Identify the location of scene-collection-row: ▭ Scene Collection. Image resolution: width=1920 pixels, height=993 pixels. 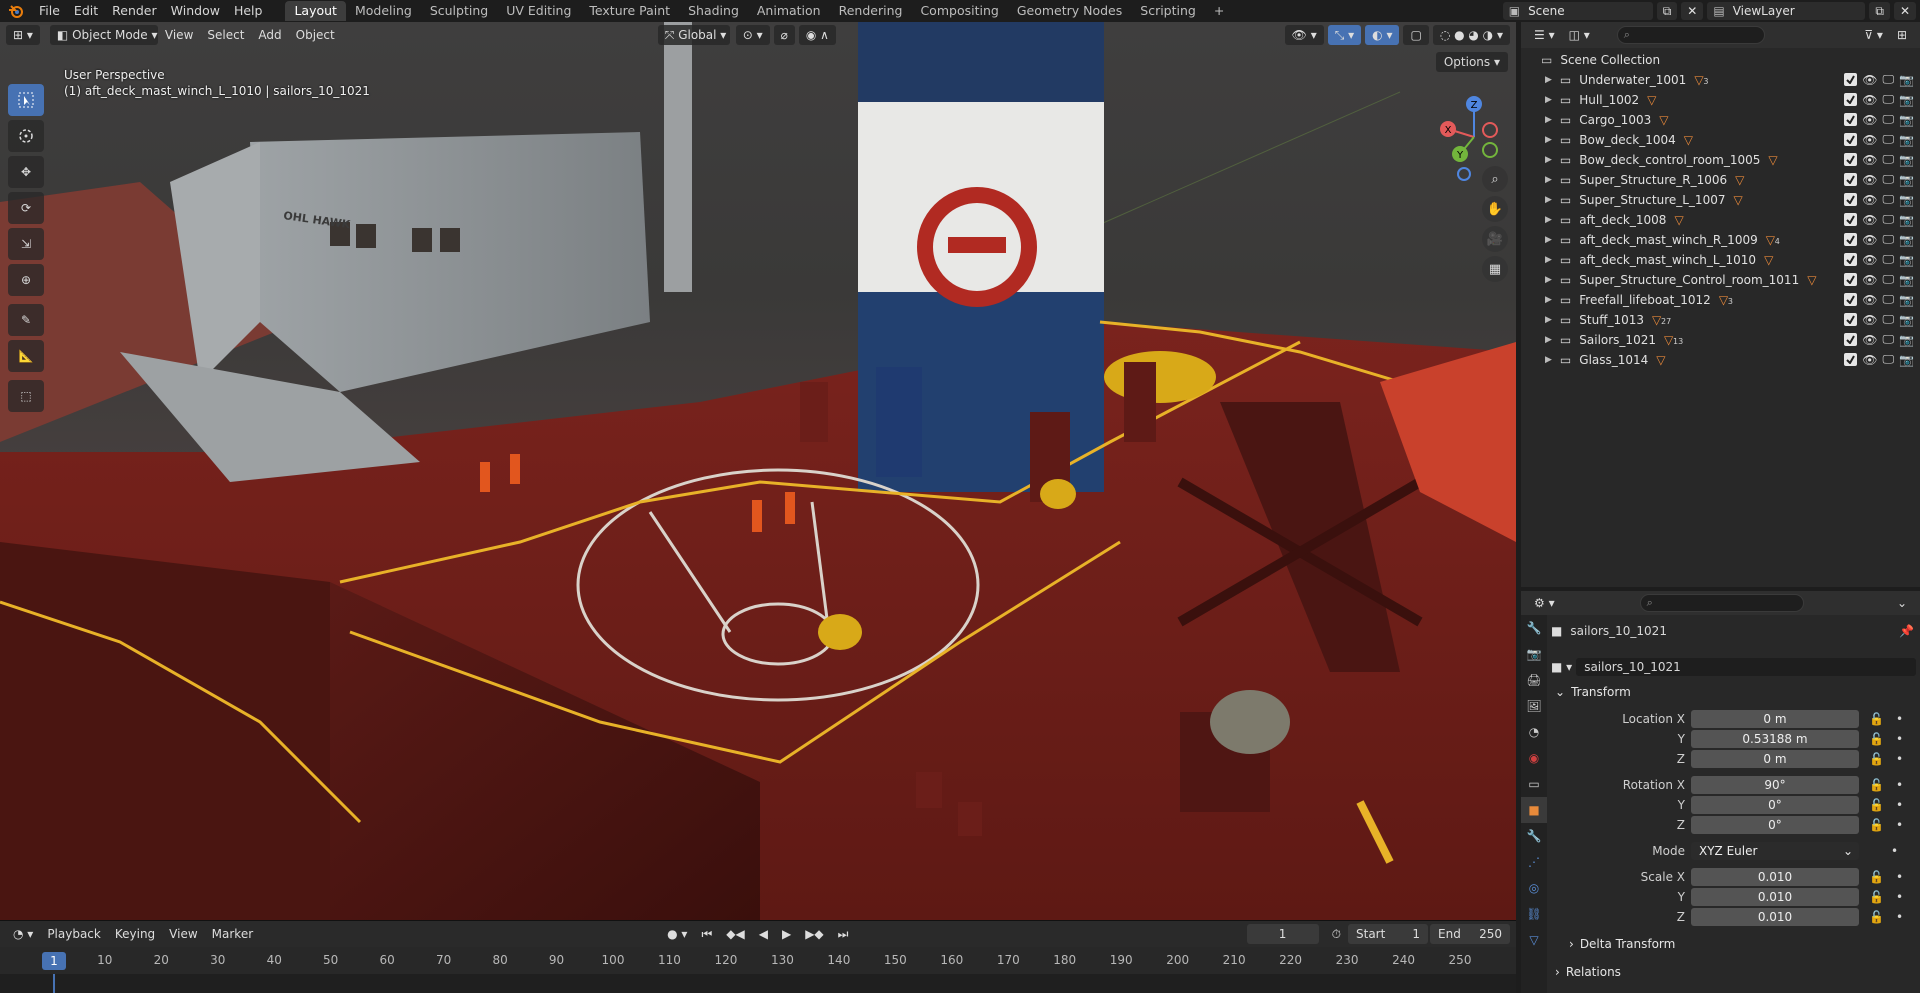
(1730, 60).